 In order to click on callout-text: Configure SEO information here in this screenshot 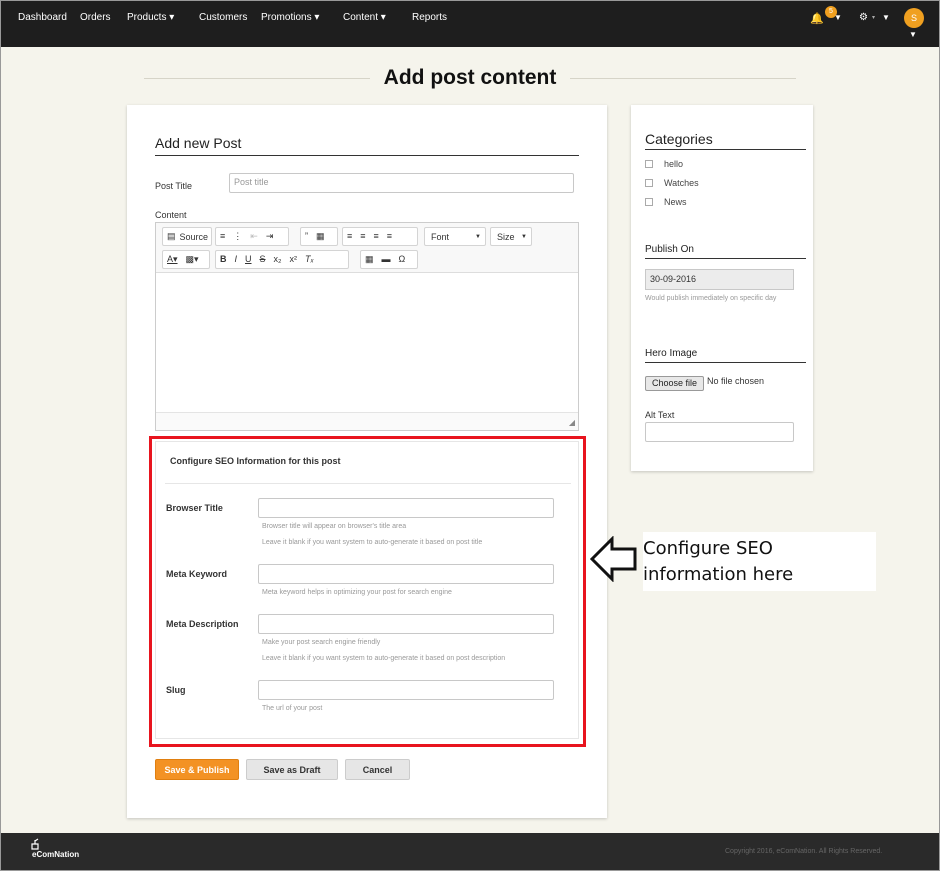, I will do `click(718, 562)`.